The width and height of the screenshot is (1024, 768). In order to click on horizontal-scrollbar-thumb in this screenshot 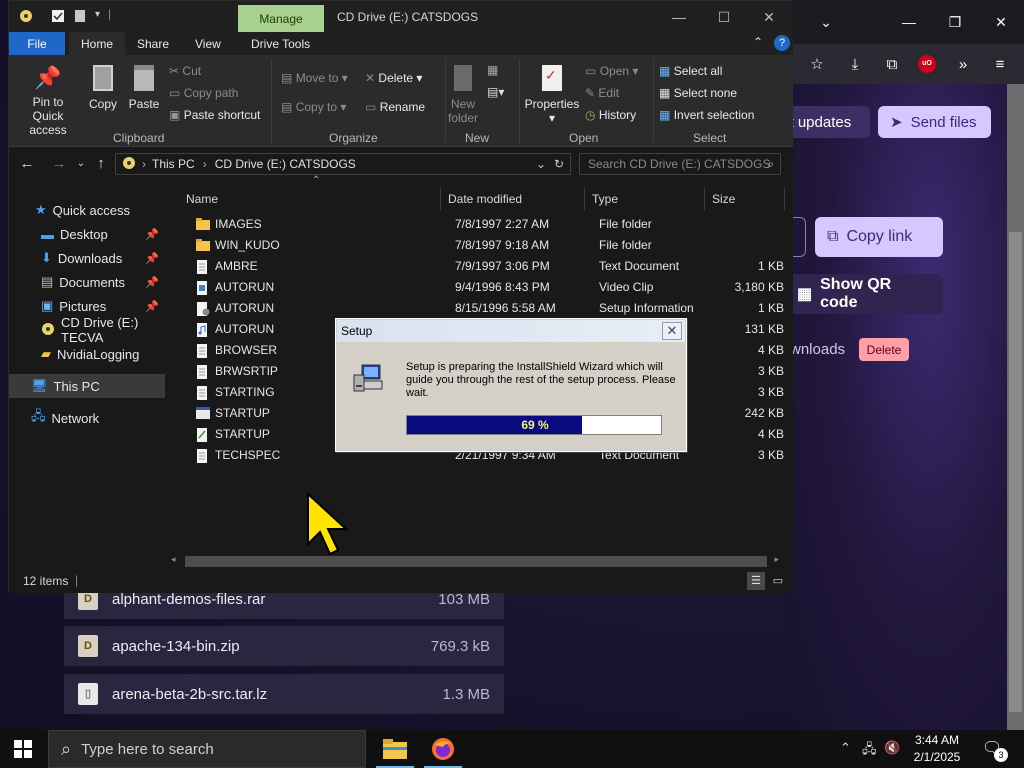, I will do `click(476, 561)`.